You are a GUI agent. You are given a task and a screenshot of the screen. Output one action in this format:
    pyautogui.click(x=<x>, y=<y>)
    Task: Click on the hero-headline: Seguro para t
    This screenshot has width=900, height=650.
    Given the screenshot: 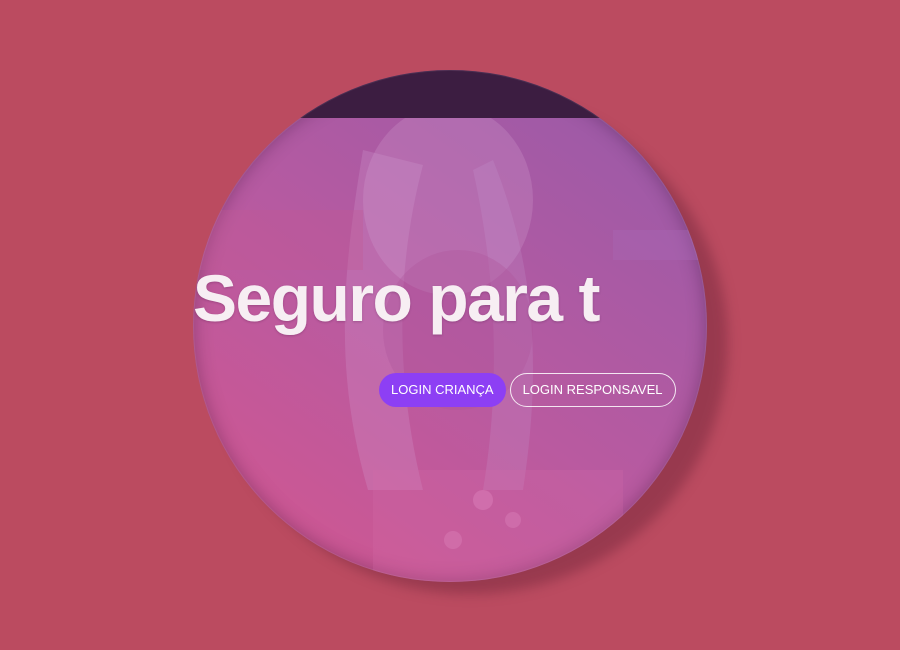 What is the action you would take?
    pyautogui.click(x=396, y=298)
    